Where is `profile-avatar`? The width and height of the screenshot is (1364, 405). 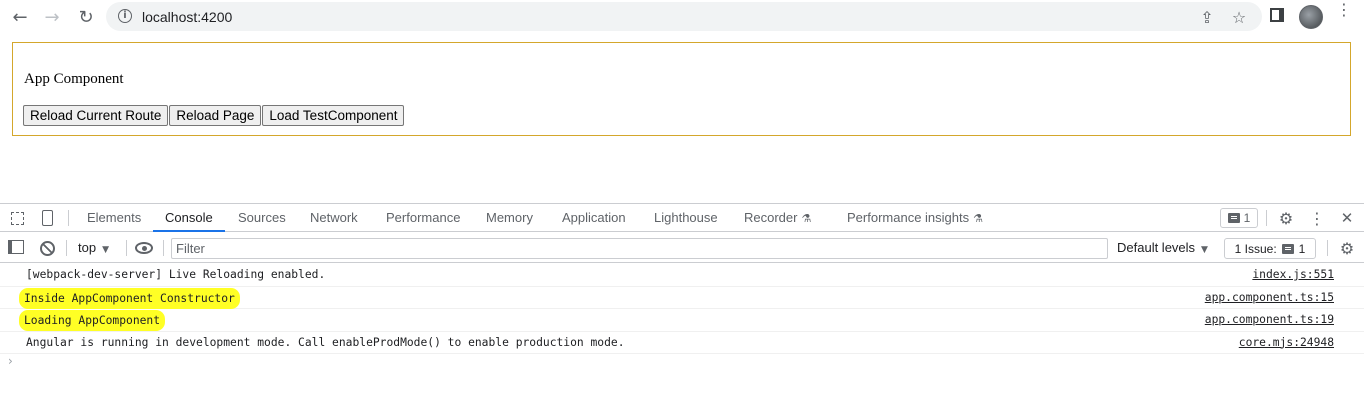
profile-avatar is located at coordinates (1311, 17).